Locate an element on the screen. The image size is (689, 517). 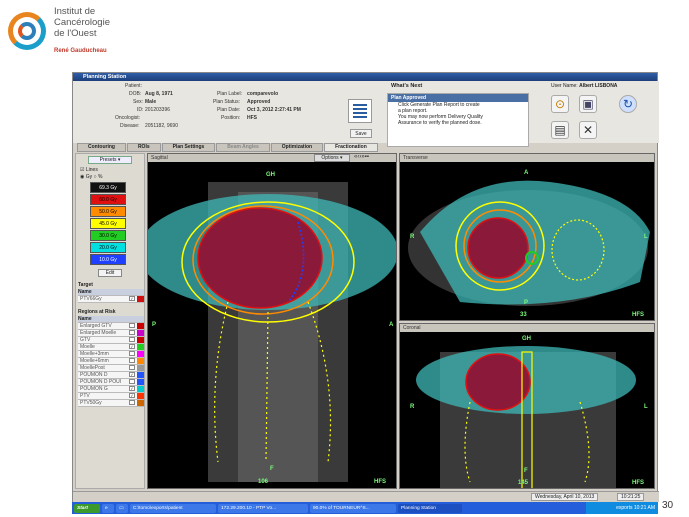
table-row: GTV is located at coordinates (111, 340).